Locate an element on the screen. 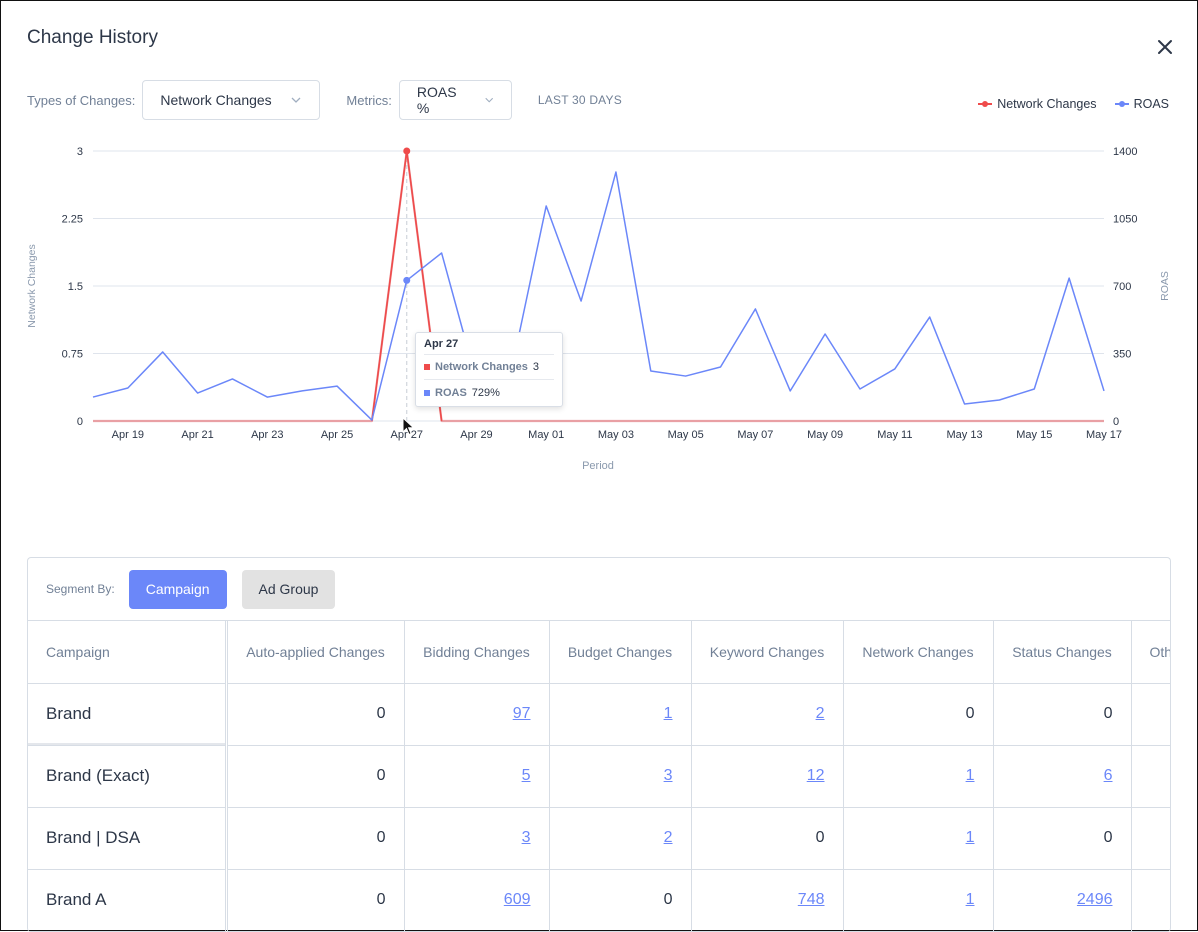 This screenshot has height=932, width=1198. y-right-axis-title: ROAS is located at coordinates (1165, 286).